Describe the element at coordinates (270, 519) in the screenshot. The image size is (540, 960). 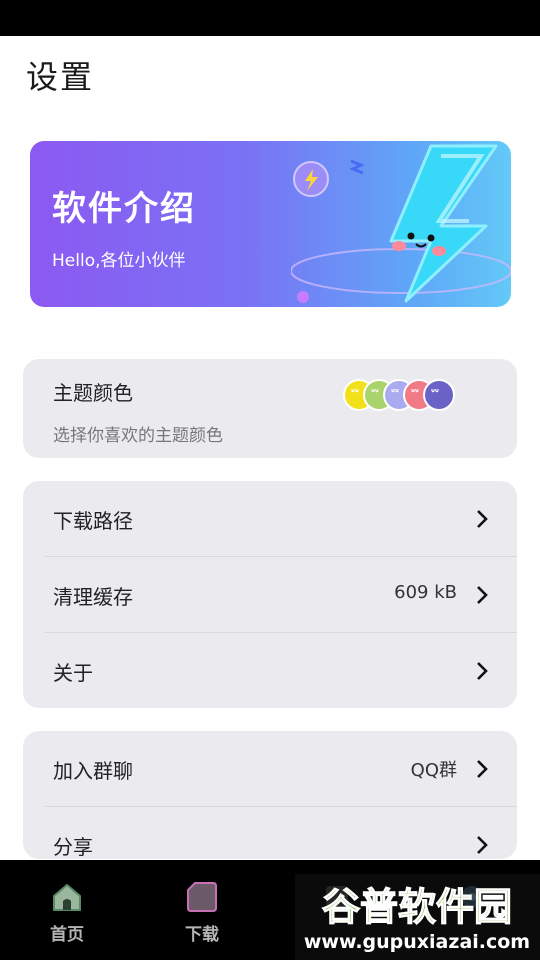
I see `download-path-row: 下载路径` at that location.